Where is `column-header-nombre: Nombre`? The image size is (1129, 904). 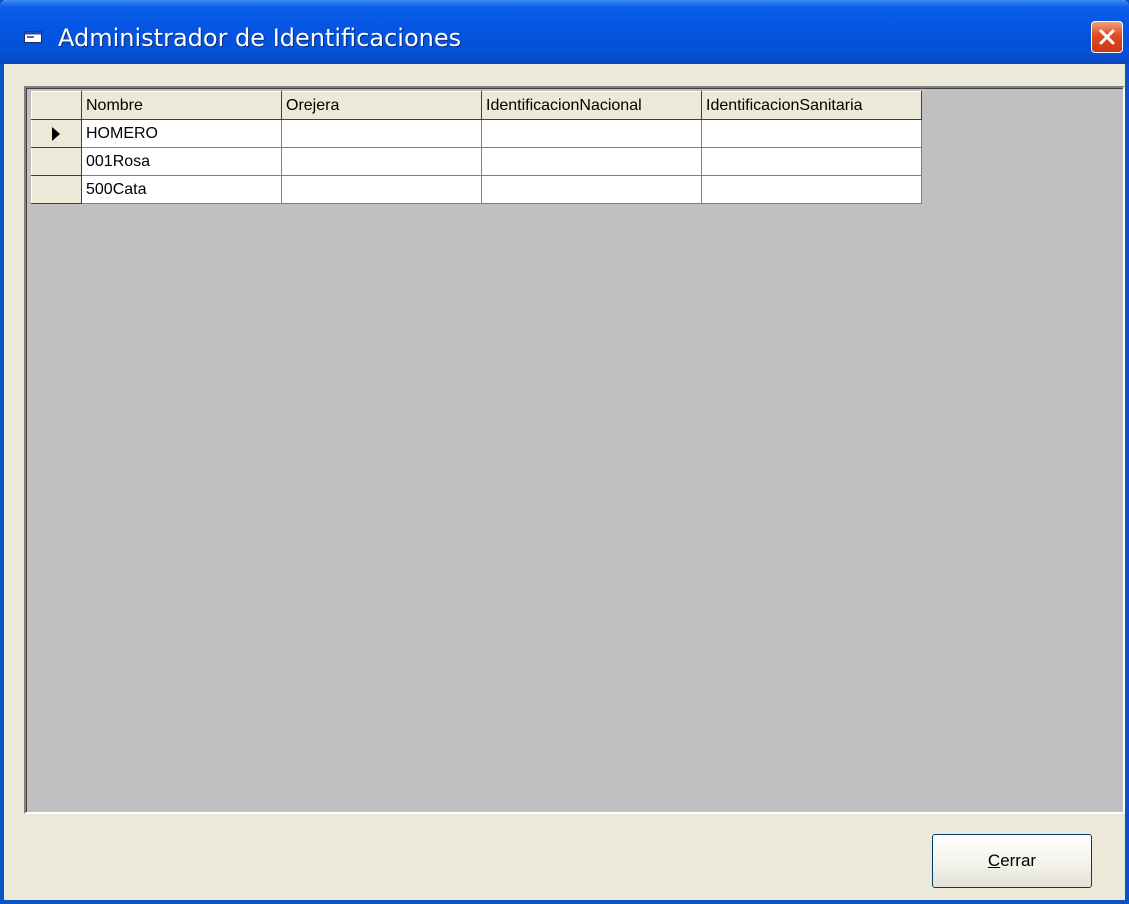
column-header-nombre: Nombre is located at coordinates (181, 105).